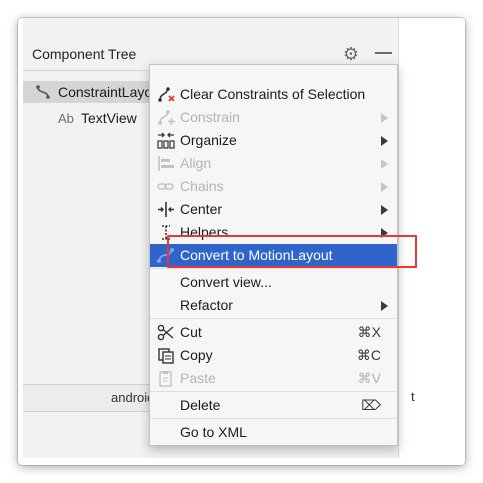 Image resolution: width=483 pixels, height=483 pixels. What do you see at coordinates (213, 432) in the screenshot?
I see `menu-item-label: Go to XML` at bounding box center [213, 432].